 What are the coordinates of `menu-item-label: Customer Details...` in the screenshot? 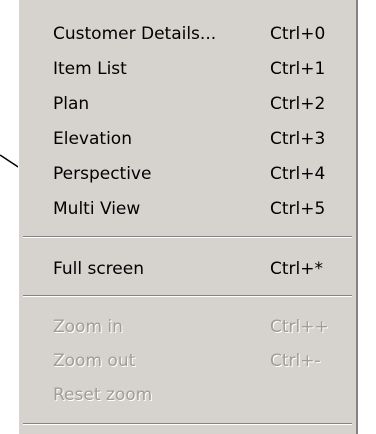 It's located at (135, 34).